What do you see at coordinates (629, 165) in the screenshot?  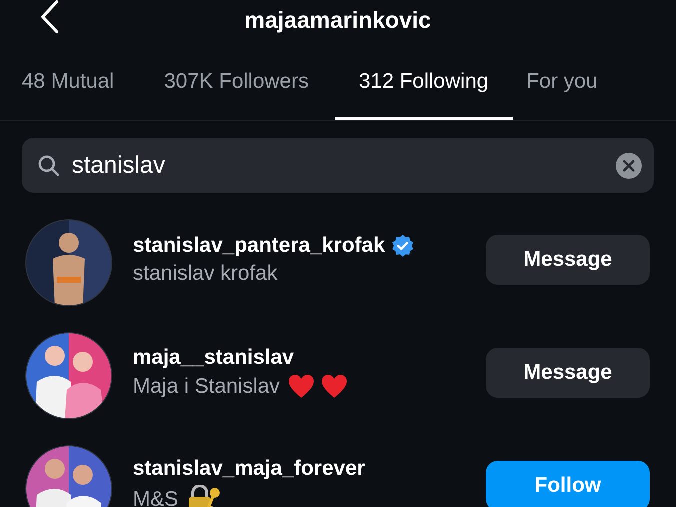 I see `clear-icon` at bounding box center [629, 165].